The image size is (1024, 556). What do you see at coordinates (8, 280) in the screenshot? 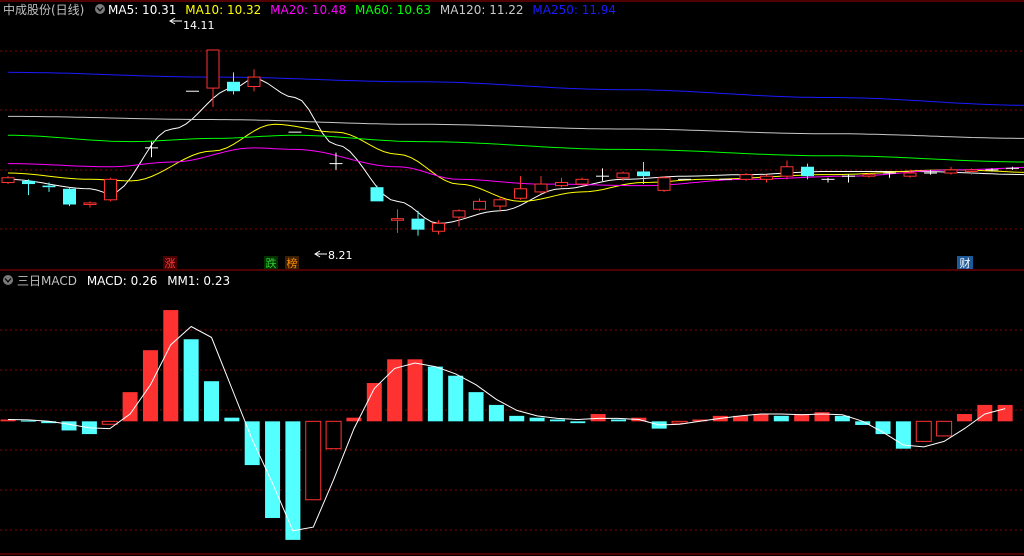
I see `indicator-settings-icon` at bounding box center [8, 280].